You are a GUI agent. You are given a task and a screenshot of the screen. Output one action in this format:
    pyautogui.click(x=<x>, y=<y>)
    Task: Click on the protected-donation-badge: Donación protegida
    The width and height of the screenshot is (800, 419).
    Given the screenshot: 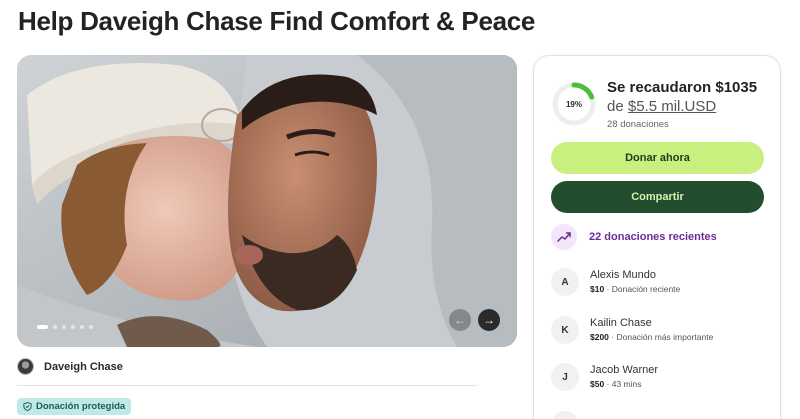 What is the action you would take?
    pyautogui.click(x=74, y=406)
    